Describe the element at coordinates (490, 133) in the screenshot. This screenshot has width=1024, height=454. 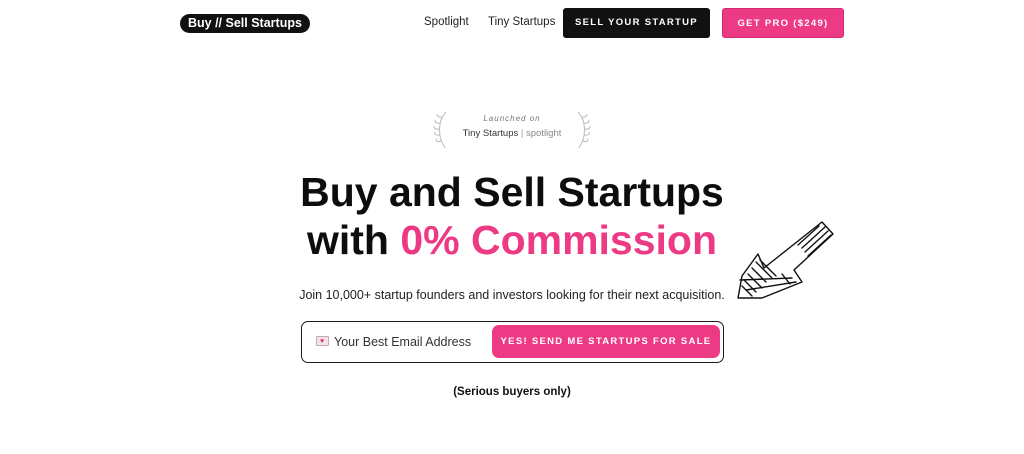
I see `badge-brand: Tiny Startups` at that location.